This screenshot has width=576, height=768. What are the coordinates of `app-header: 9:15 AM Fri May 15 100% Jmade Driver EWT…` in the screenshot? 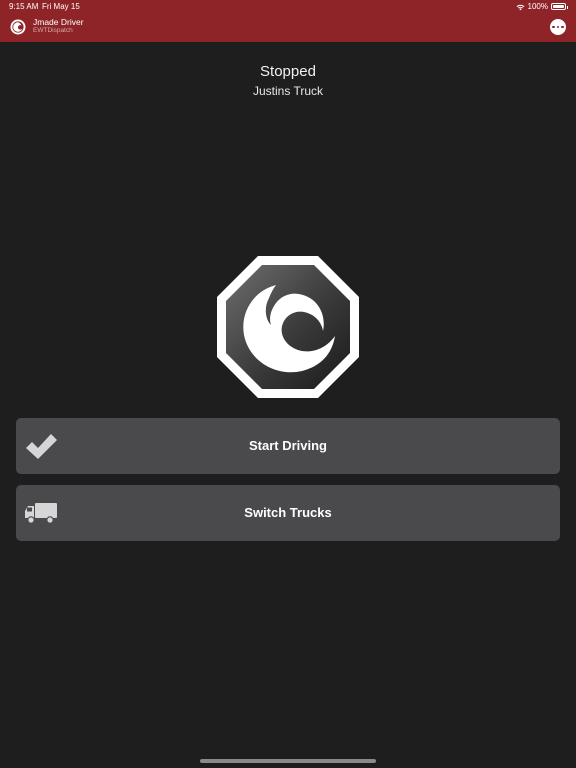 It's located at (288, 21).